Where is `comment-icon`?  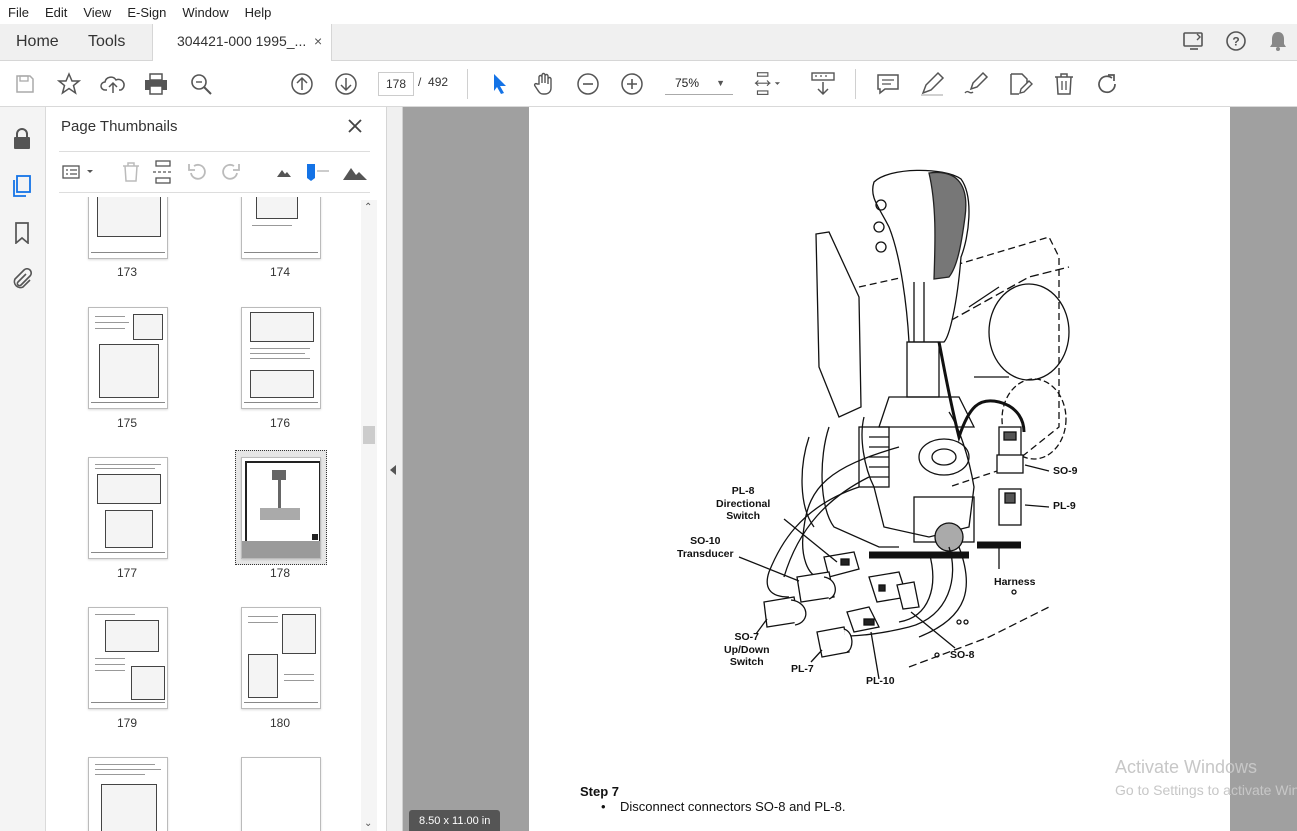 comment-icon is located at coordinates (888, 84).